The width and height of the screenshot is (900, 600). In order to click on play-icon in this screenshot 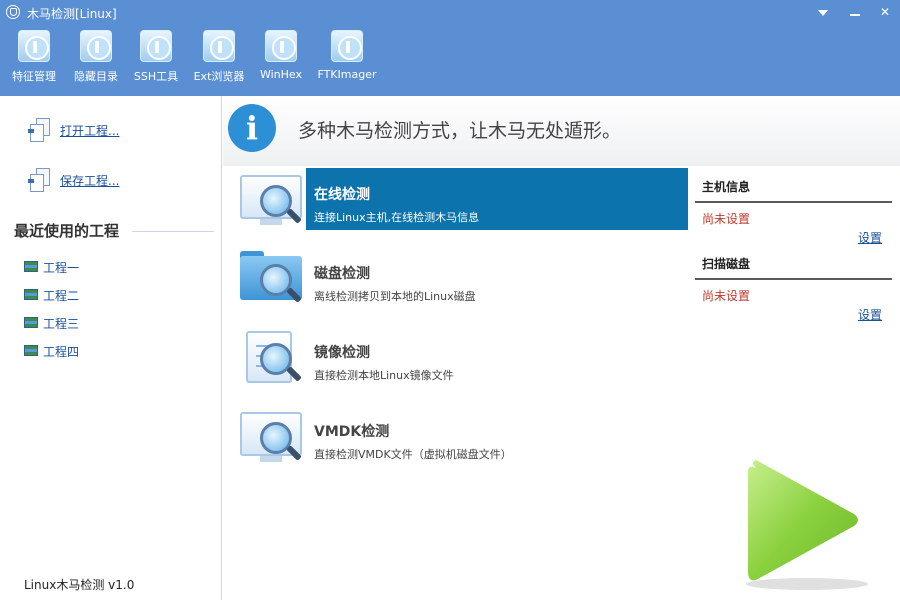, I will do `click(803, 520)`.